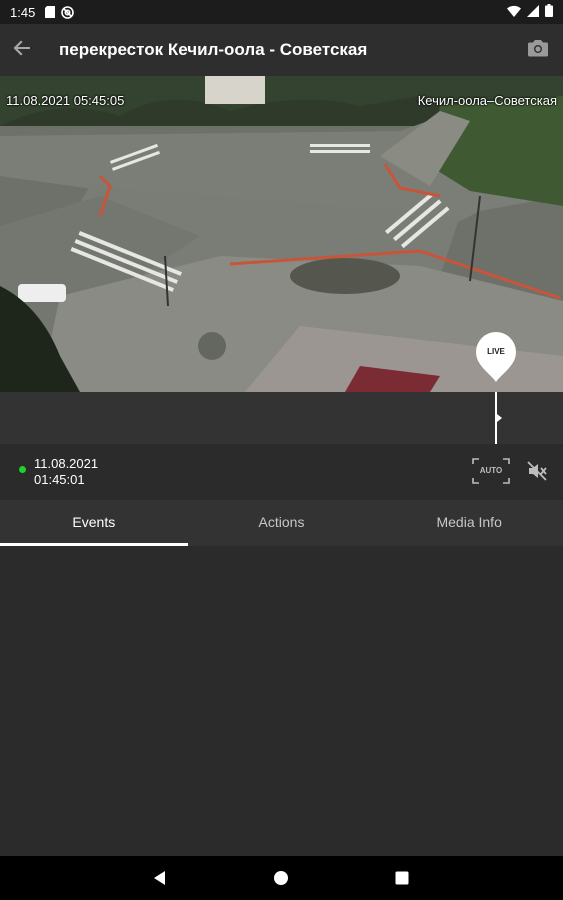 The image size is (563, 900). What do you see at coordinates (487, 100) in the screenshot?
I see `camera-label: Кечил-оола–Советская` at bounding box center [487, 100].